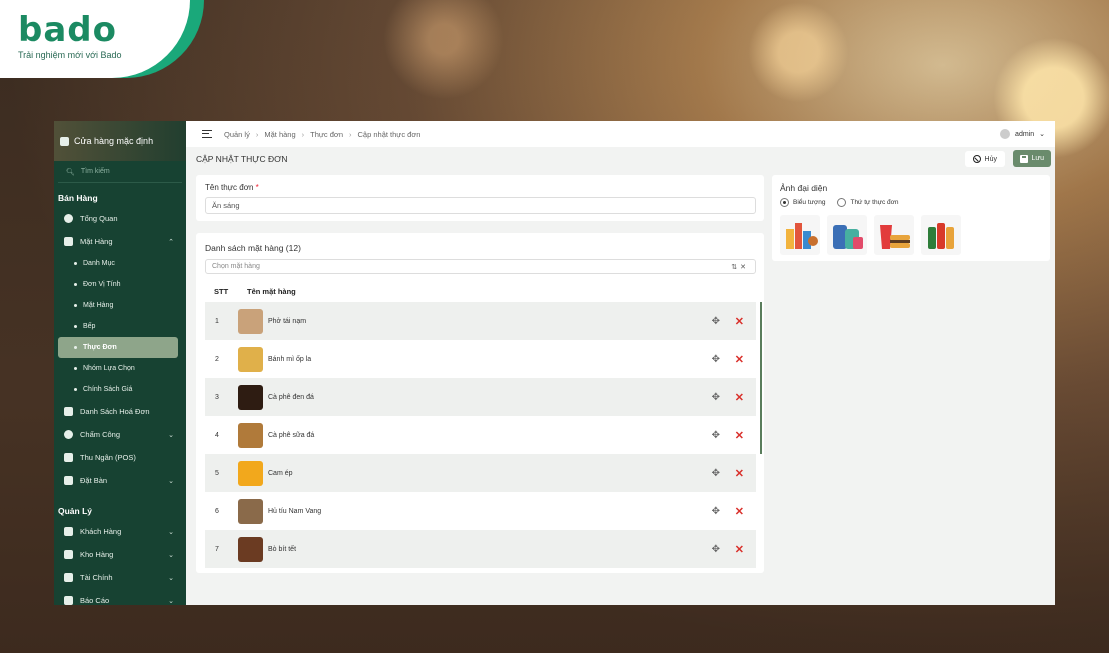 This screenshot has width=1109, height=653. I want to click on burger-drink-icon, so click(894, 235).